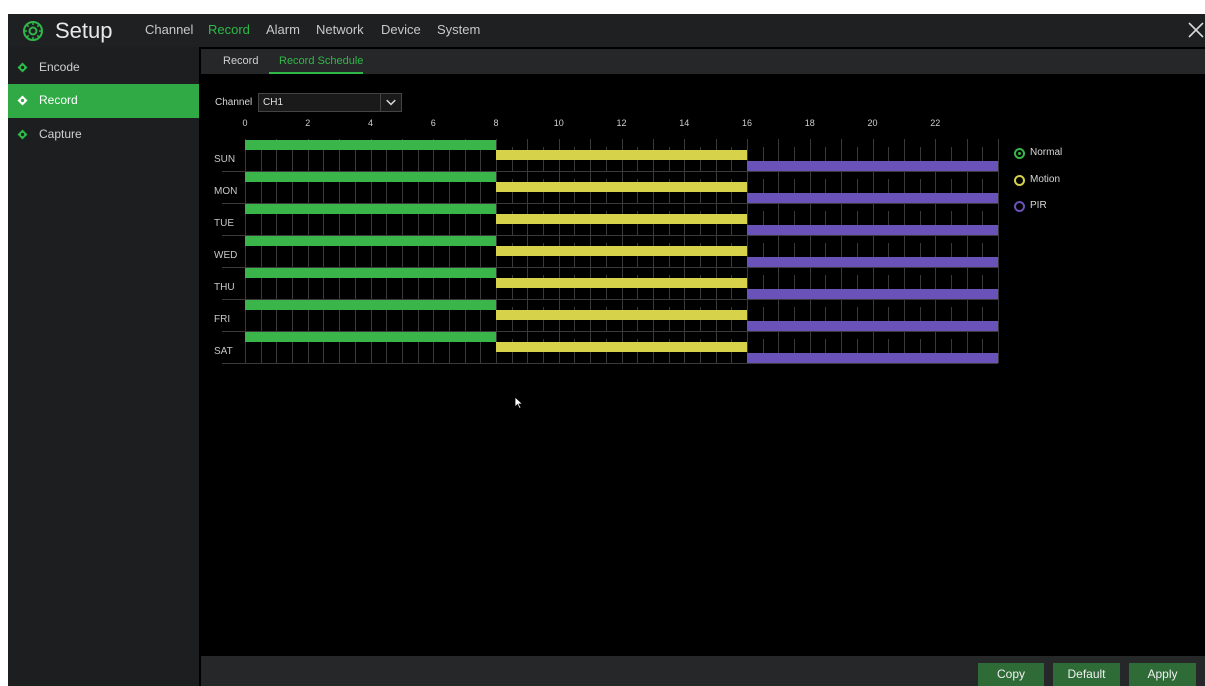  Describe the element at coordinates (240, 61) in the screenshot. I see `subtab-record: Record` at that location.